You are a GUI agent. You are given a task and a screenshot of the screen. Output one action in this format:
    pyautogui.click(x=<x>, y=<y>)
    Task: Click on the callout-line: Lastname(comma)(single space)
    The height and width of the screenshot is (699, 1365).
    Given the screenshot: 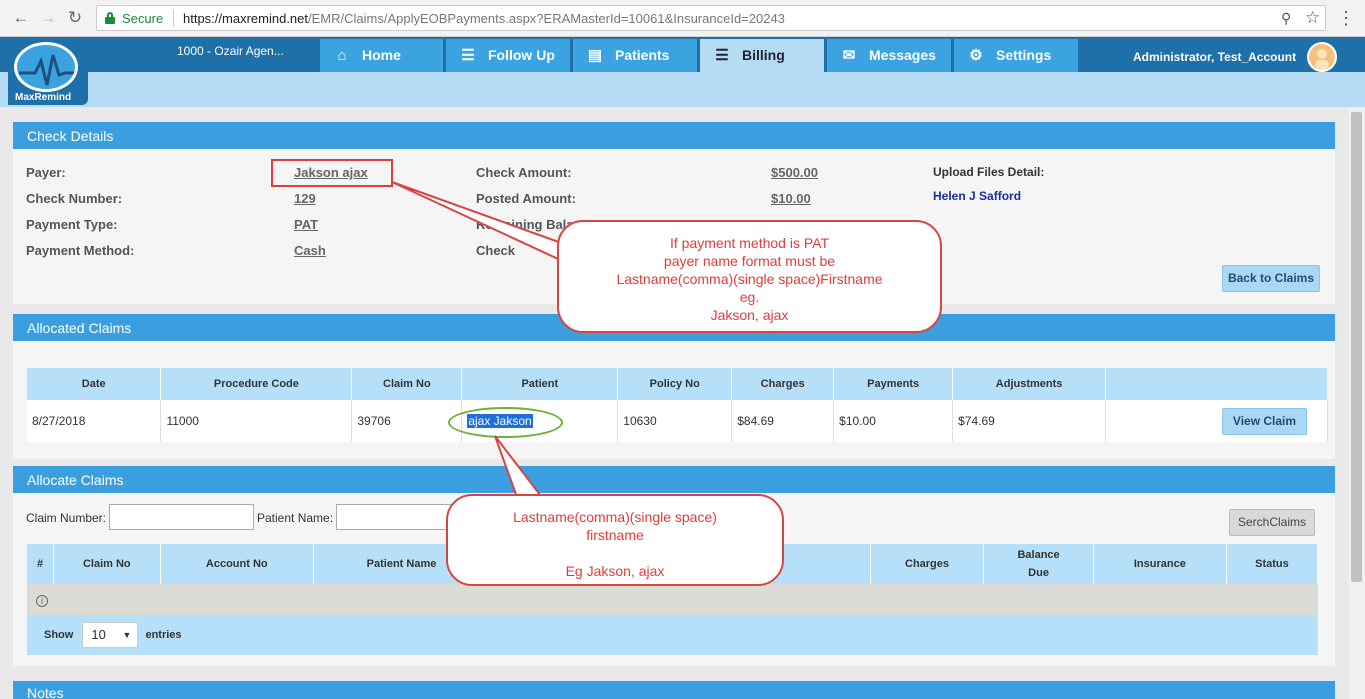 What is the action you would take?
    pyautogui.click(x=615, y=517)
    